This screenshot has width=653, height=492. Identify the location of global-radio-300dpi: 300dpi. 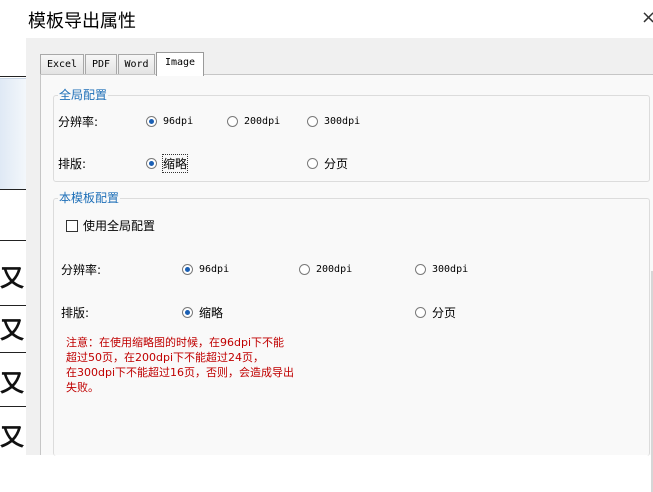
(333, 121).